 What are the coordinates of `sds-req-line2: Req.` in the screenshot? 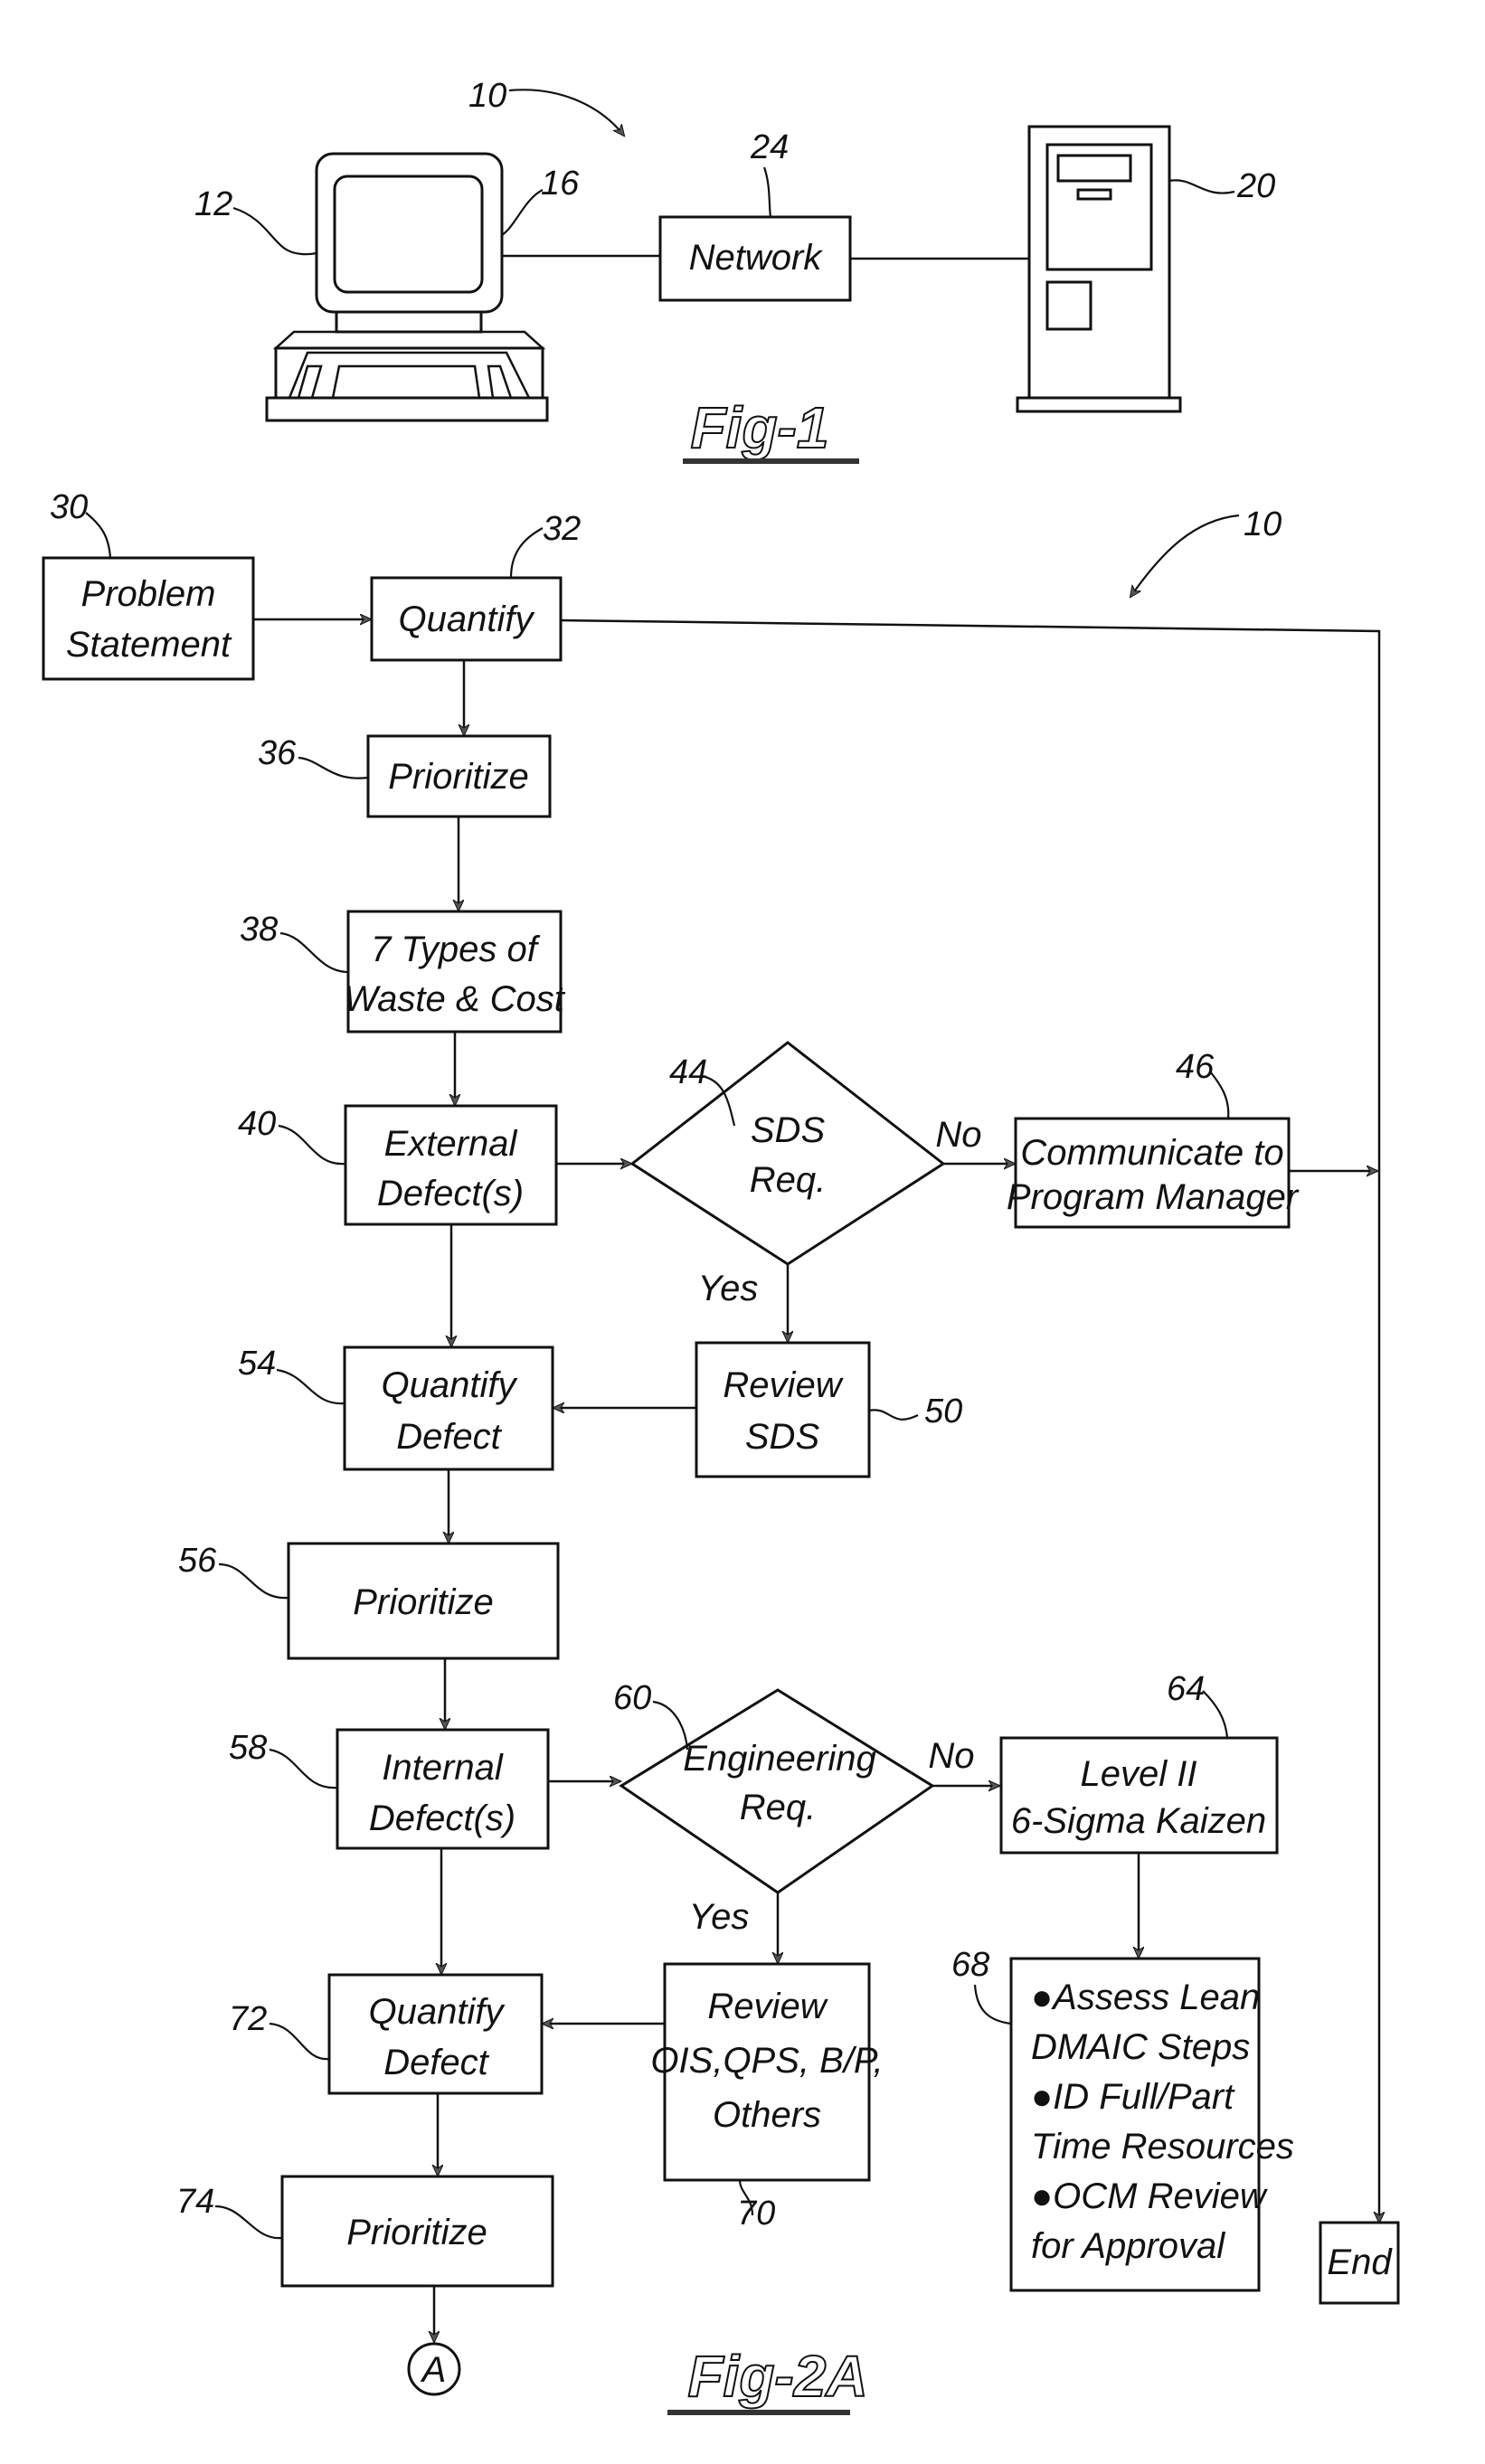 It's located at (788, 1180).